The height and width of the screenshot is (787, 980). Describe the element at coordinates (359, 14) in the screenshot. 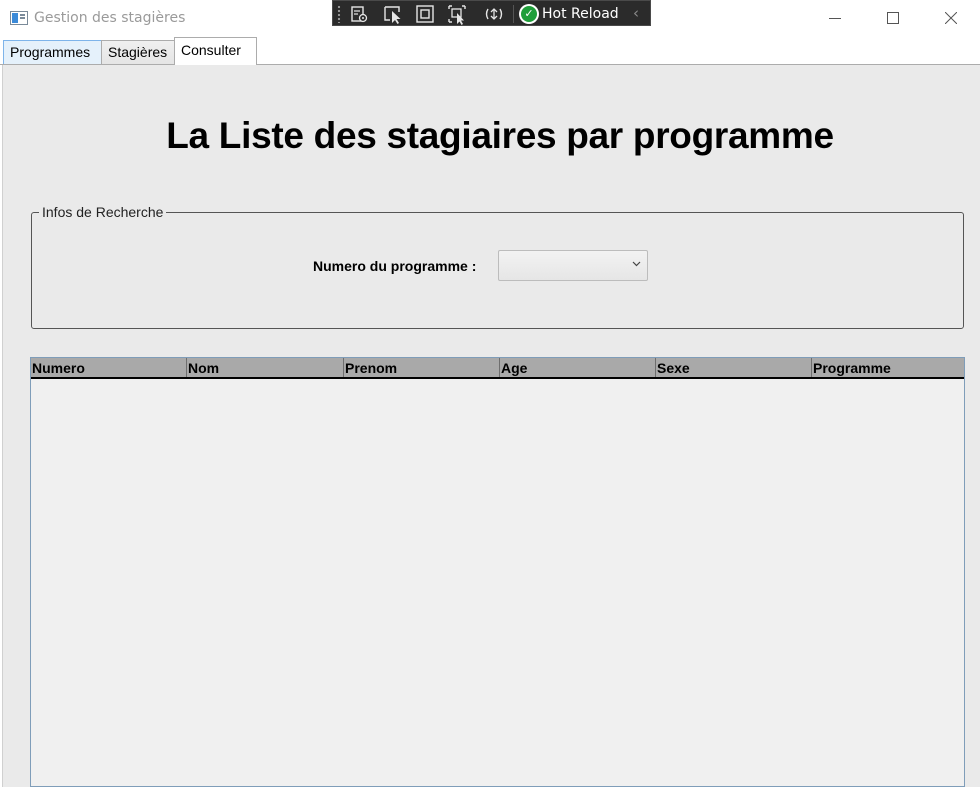

I see `live-visual-tree-icon` at that location.